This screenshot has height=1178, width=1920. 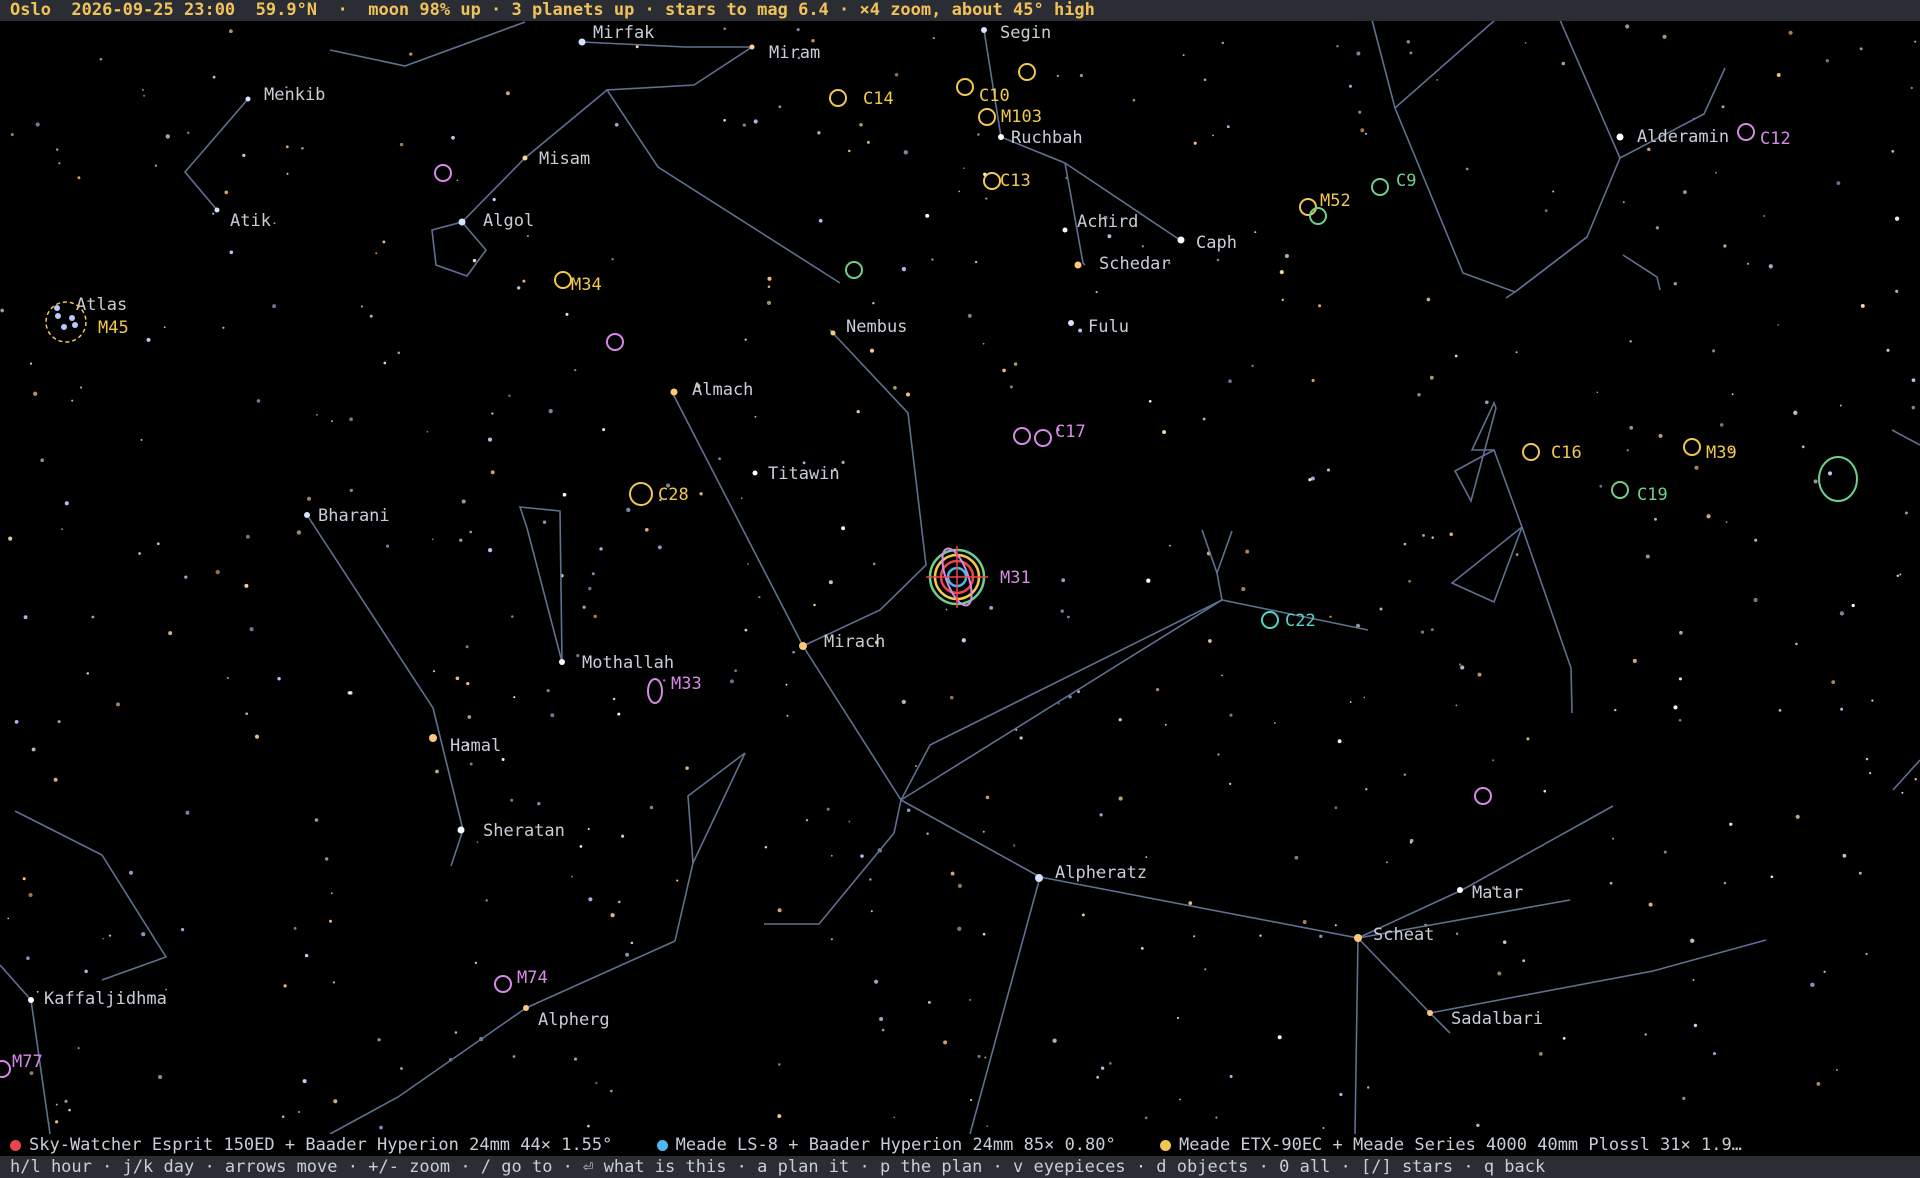 What do you see at coordinates (563, 280) in the screenshot?
I see `dso-marker-m34` at bounding box center [563, 280].